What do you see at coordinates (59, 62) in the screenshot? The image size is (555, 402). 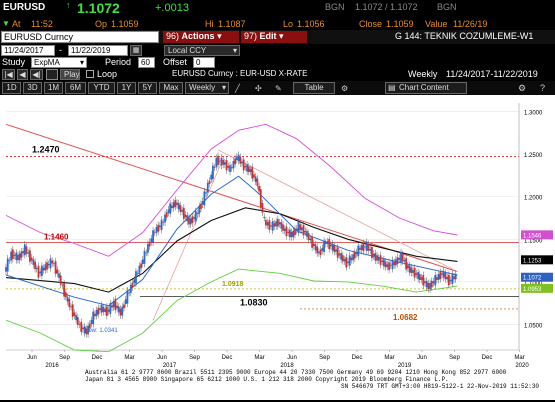 I see `study-select: ExpMA ▾` at bounding box center [59, 62].